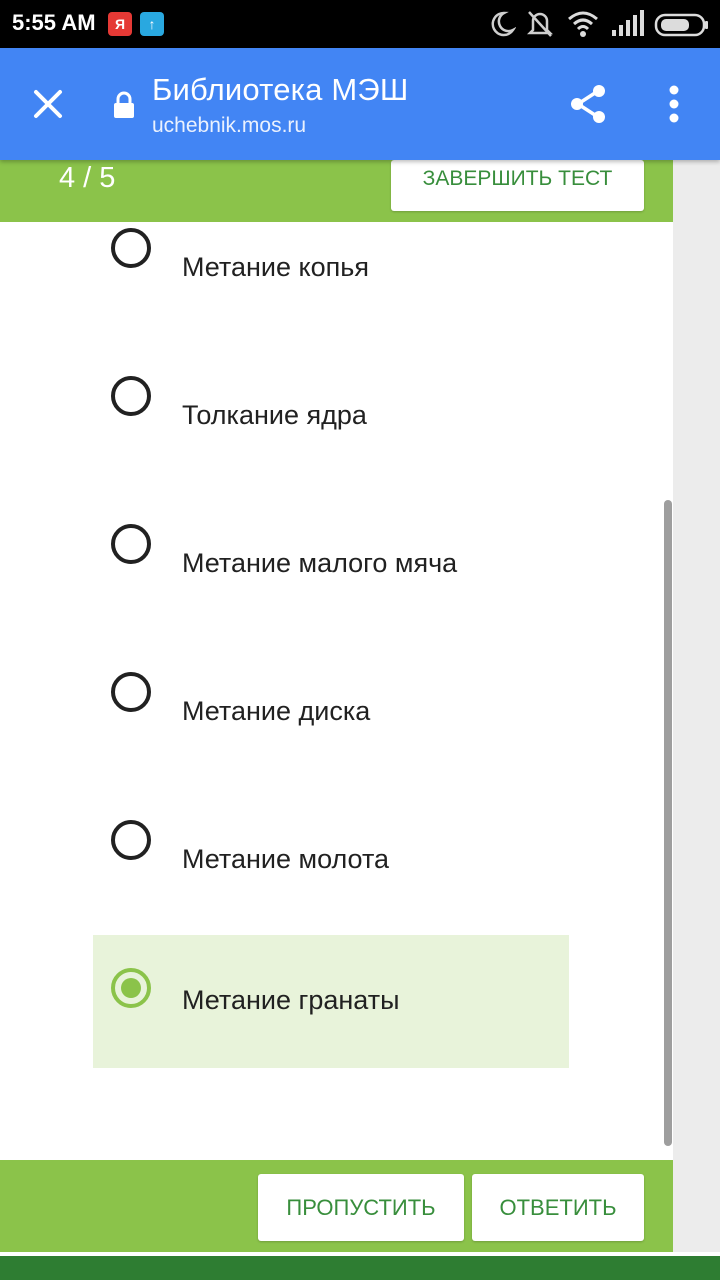 The width and height of the screenshot is (720, 1280). Describe the element at coordinates (120, 24) in the screenshot. I see `yandex-icon: Я` at that location.